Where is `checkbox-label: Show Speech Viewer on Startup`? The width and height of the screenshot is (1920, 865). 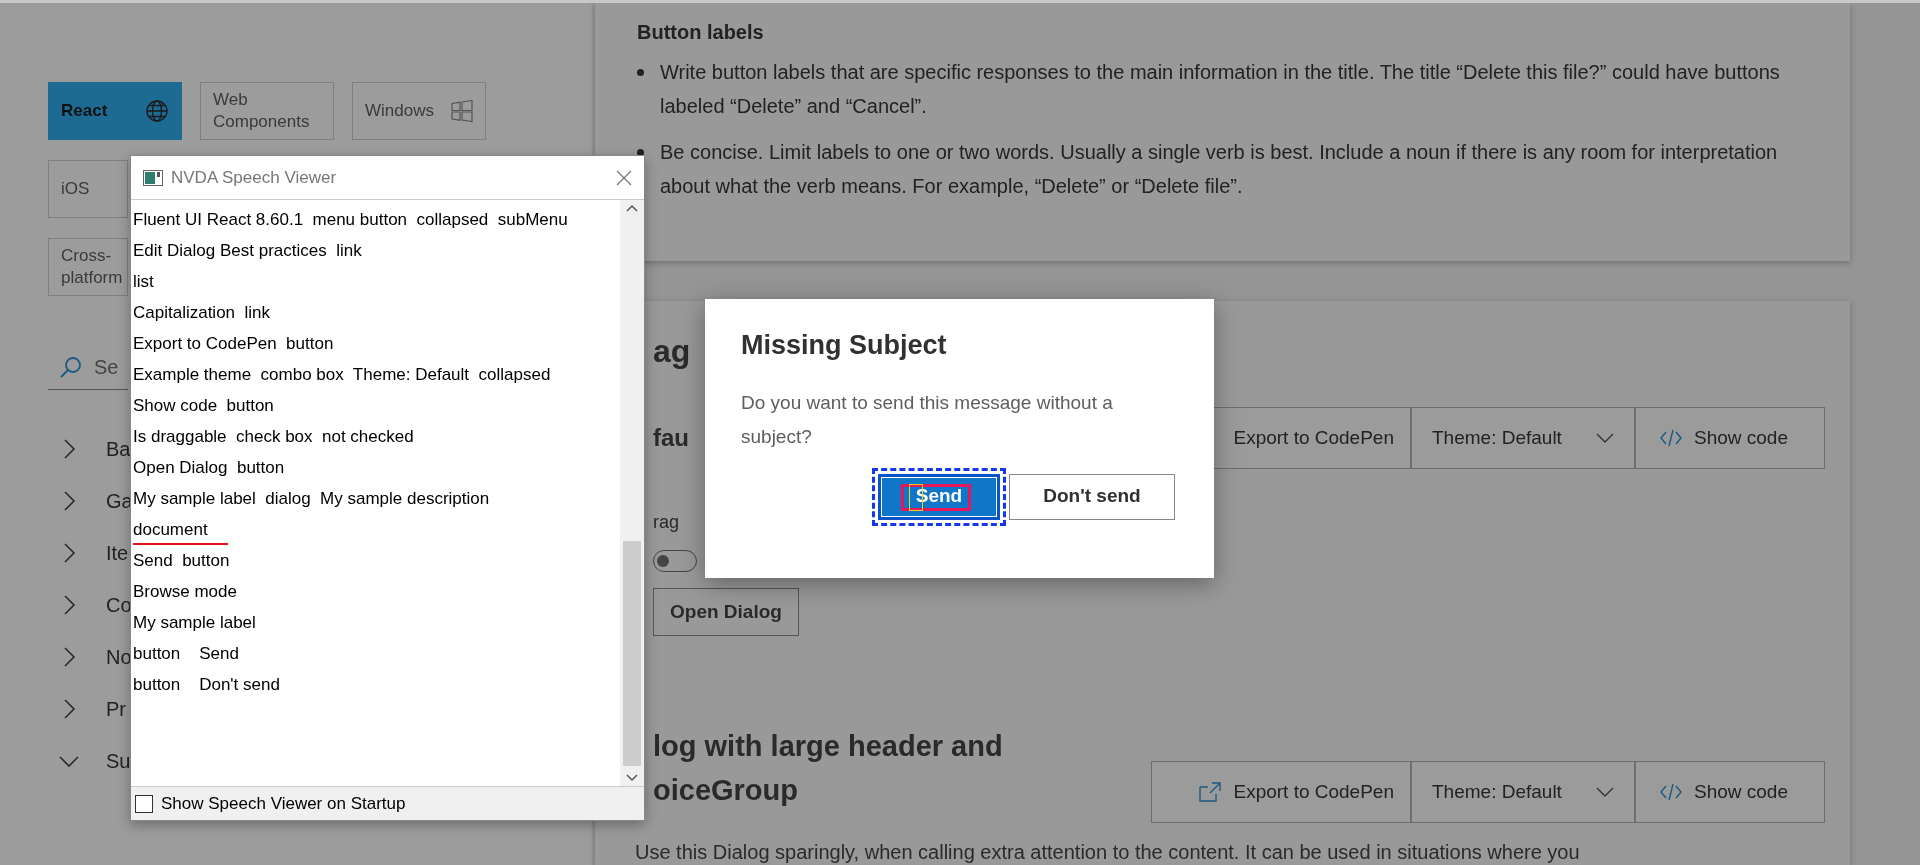 checkbox-label: Show Speech Viewer on Startup is located at coordinates (283, 803).